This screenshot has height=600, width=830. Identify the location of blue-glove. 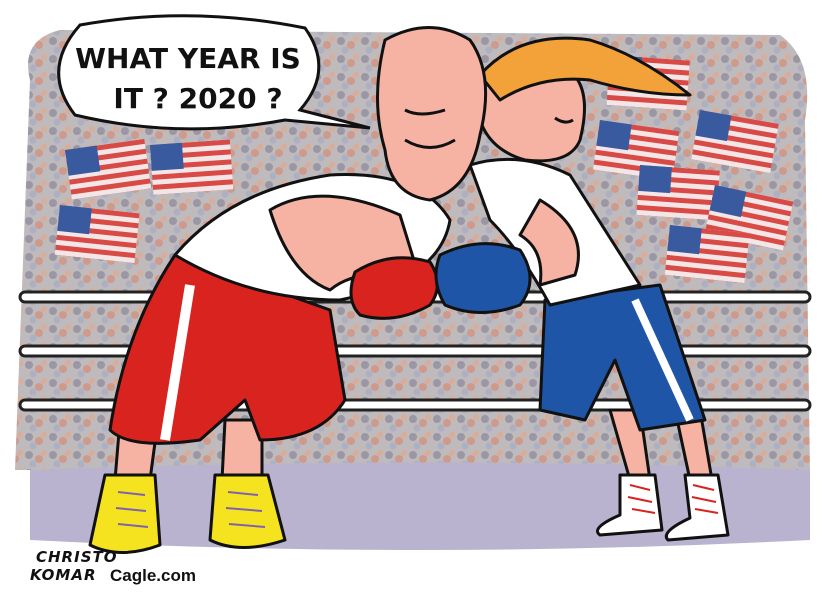
(483, 278).